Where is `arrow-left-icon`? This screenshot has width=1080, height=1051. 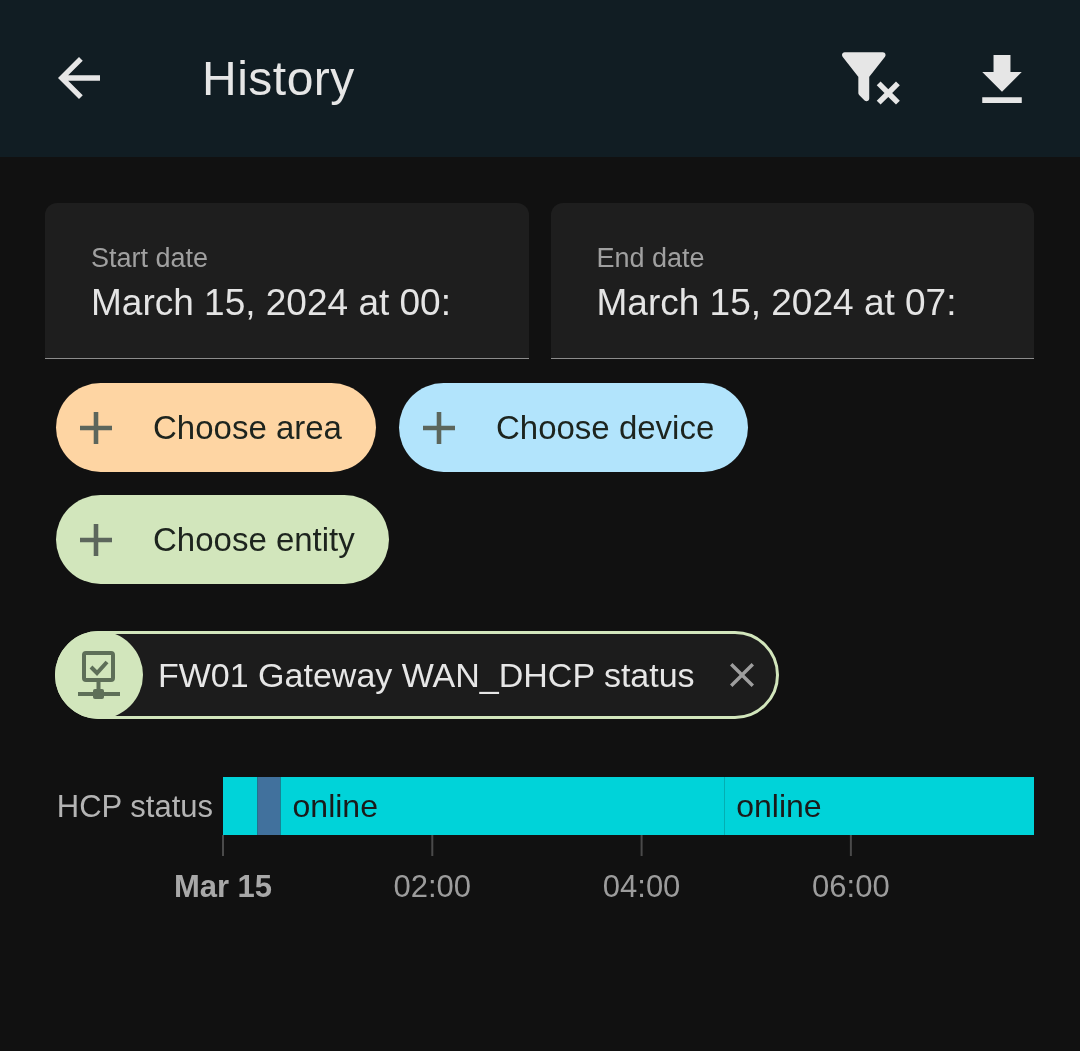 arrow-left-icon is located at coordinates (79, 77).